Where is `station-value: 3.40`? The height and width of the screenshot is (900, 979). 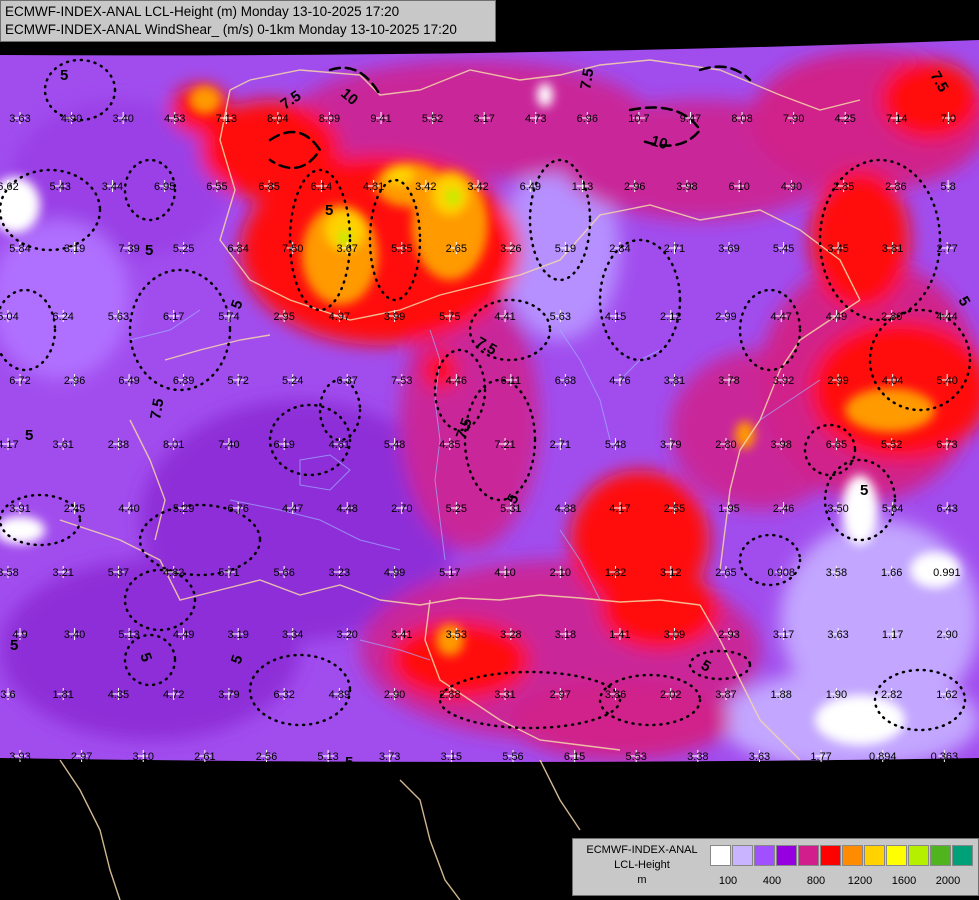
station-value: 3.40 is located at coordinates (74, 635).